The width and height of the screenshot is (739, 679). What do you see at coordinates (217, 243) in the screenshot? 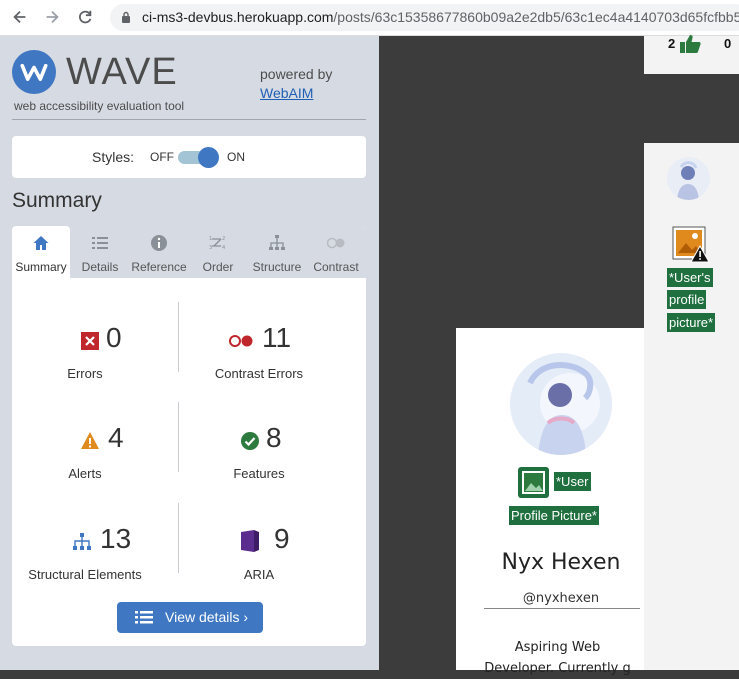
I see `order-icon: 1 2 3 4` at bounding box center [217, 243].